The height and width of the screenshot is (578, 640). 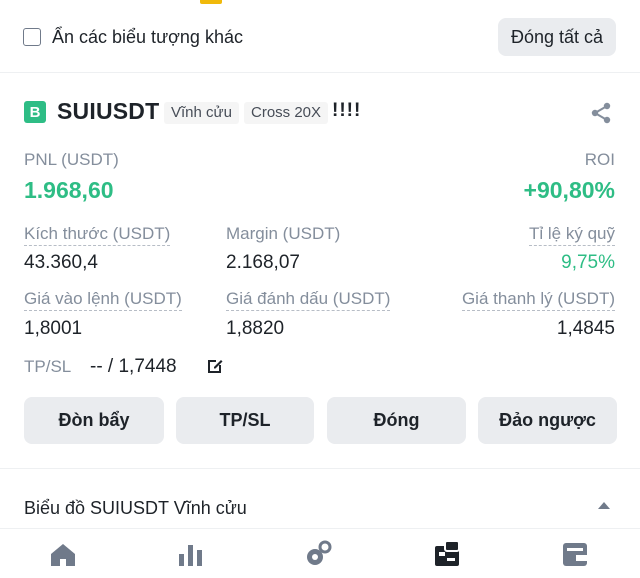 I want to click on nav-markets, so click(x=191, y=554).